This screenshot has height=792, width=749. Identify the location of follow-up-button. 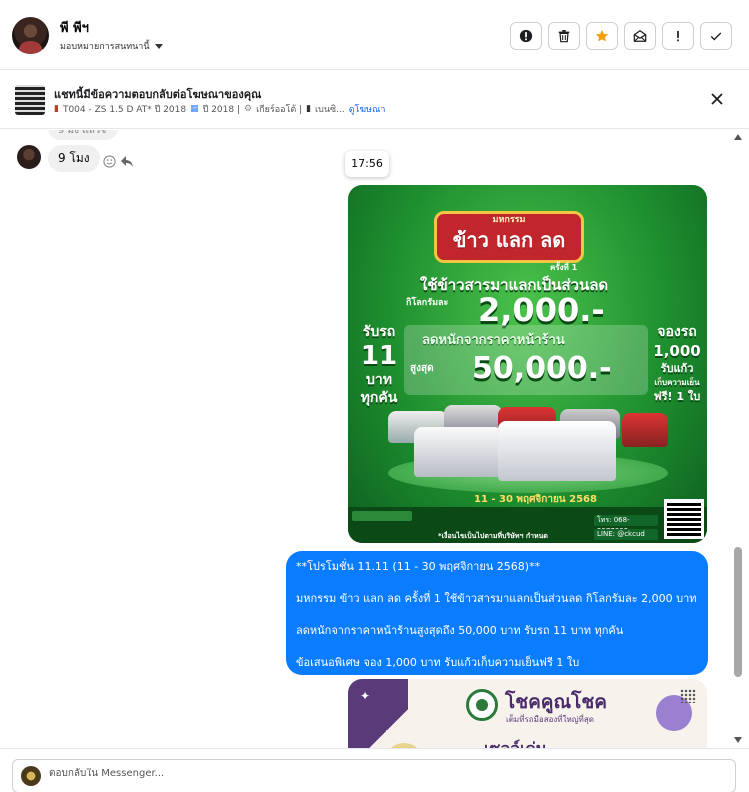
(678, 36).